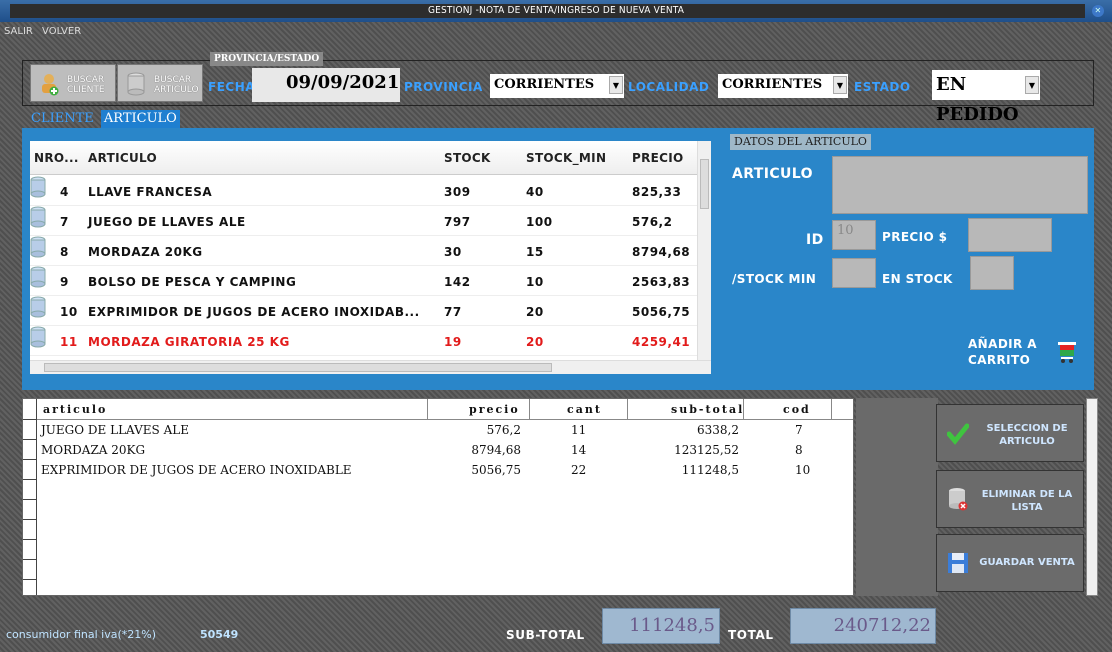  Describe the element at coordinates (122, 158) in the screenshot. I see `col-articulo: ARTICULO` at that location.